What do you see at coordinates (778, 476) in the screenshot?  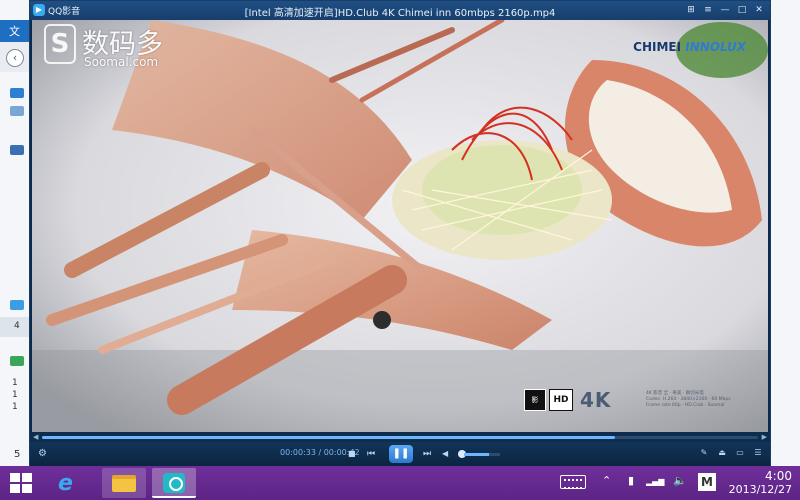 I see `clock-time: 4:00` at bounding box center [778, 476].